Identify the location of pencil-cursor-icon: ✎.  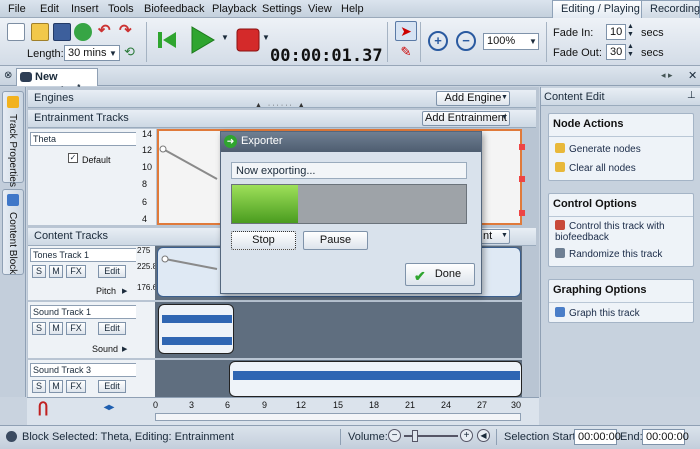
(406, 53).